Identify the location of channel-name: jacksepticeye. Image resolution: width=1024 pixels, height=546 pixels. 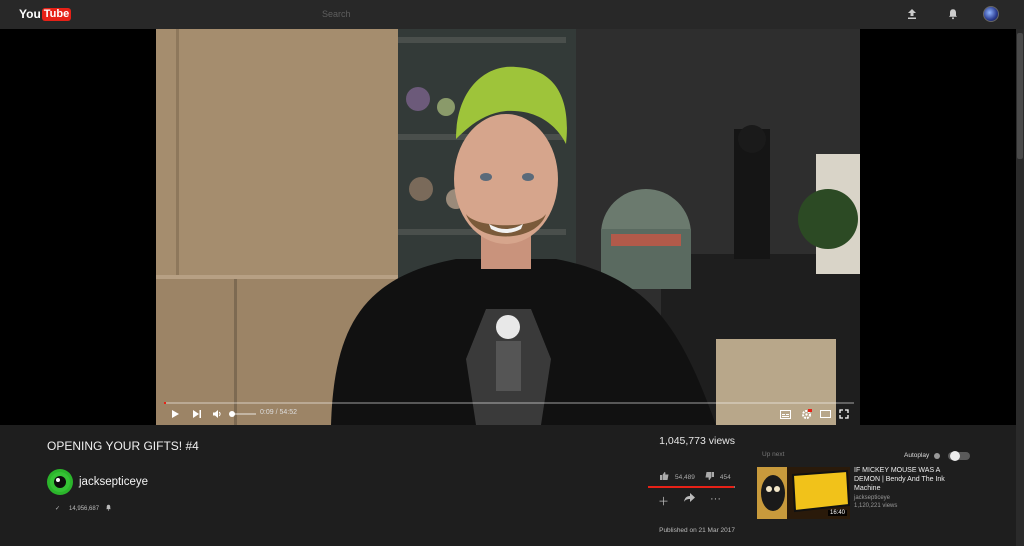
(113, 482).